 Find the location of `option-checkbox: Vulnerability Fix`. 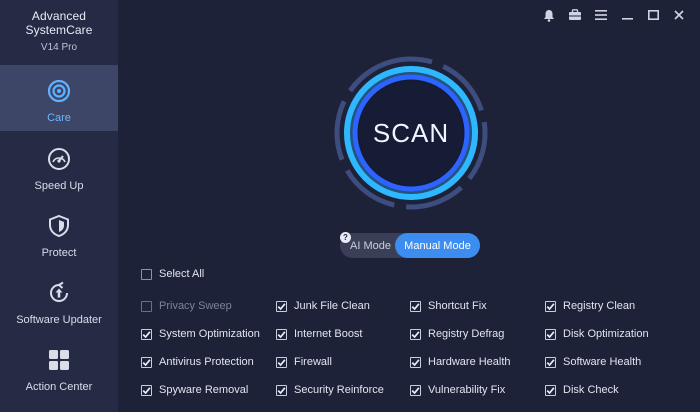

option-checkbox: Vulnerability Fix is located at coordinates (457, 390).